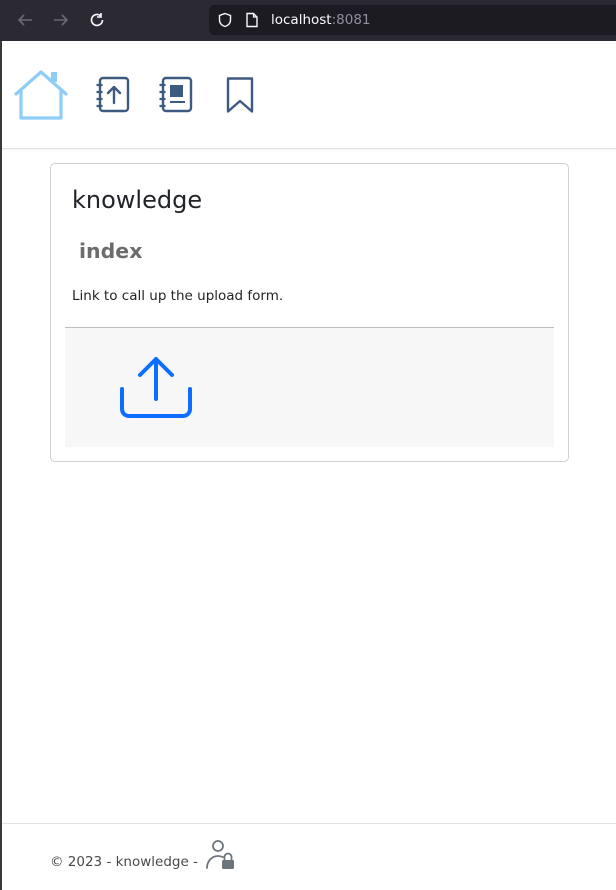 This screenshot has width=616, height=890. What do you see at coordinates (240, 97) in the screenshot?
I see `bookmark-icon` at bounding box center [240, 97].